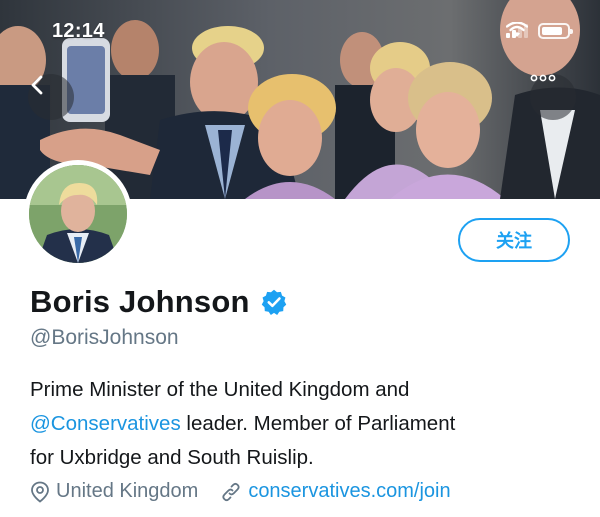 The image size is (600, 517). I want to click on status-bar-icons, so click(539, 31).